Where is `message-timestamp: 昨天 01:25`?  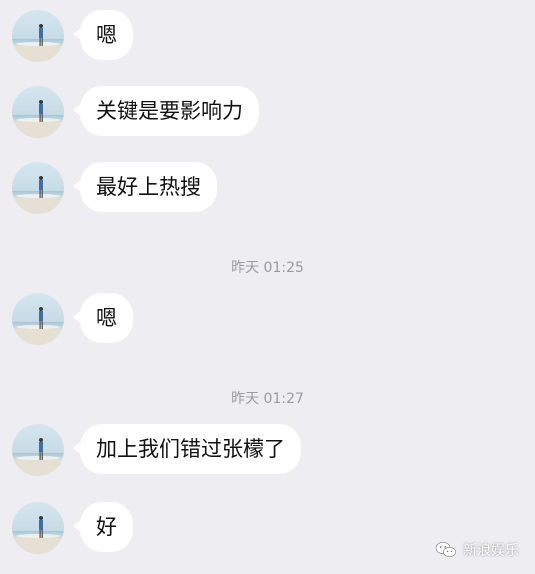
message-timestamp: 昨天 01:25 is located at coordinates (267, 268).